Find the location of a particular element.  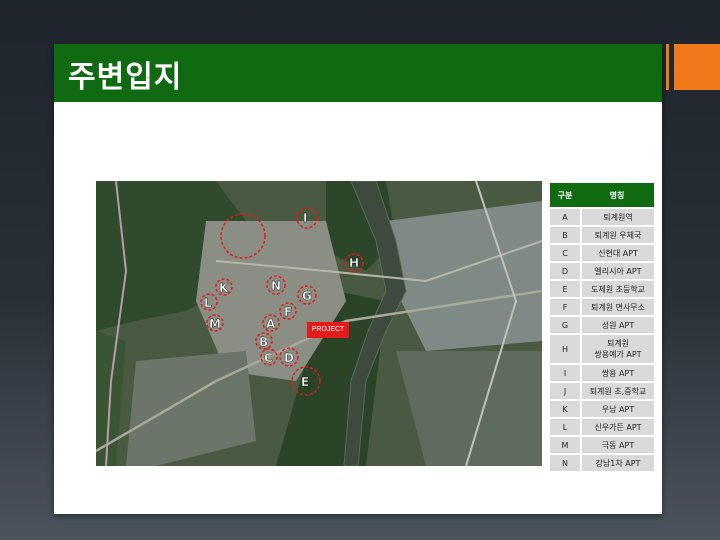

legend-header-category: 구분 is located at coordinates (565, 195).